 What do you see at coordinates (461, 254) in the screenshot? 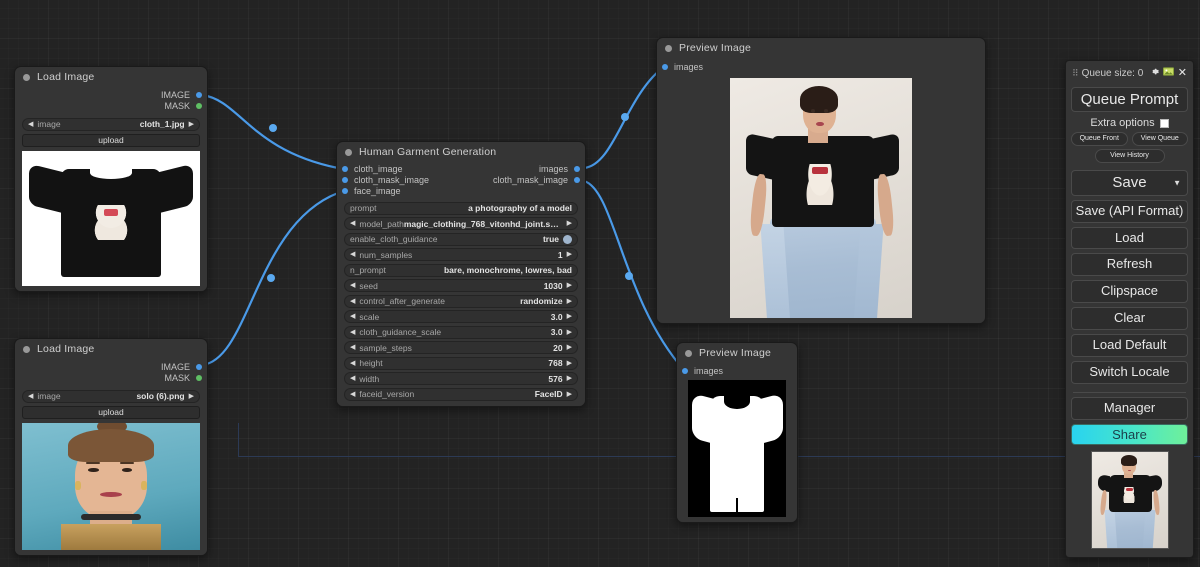
I see `widget-num-samples: ◀ num_samples 1 ▶` at bounding box center [461, 254].